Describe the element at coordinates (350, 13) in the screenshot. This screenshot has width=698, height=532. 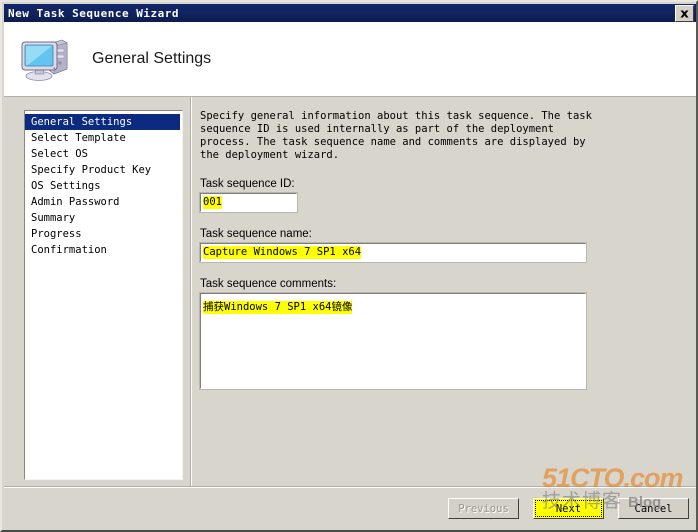
I see `window-titlebar: New Task Sequence Wizard` at that location.